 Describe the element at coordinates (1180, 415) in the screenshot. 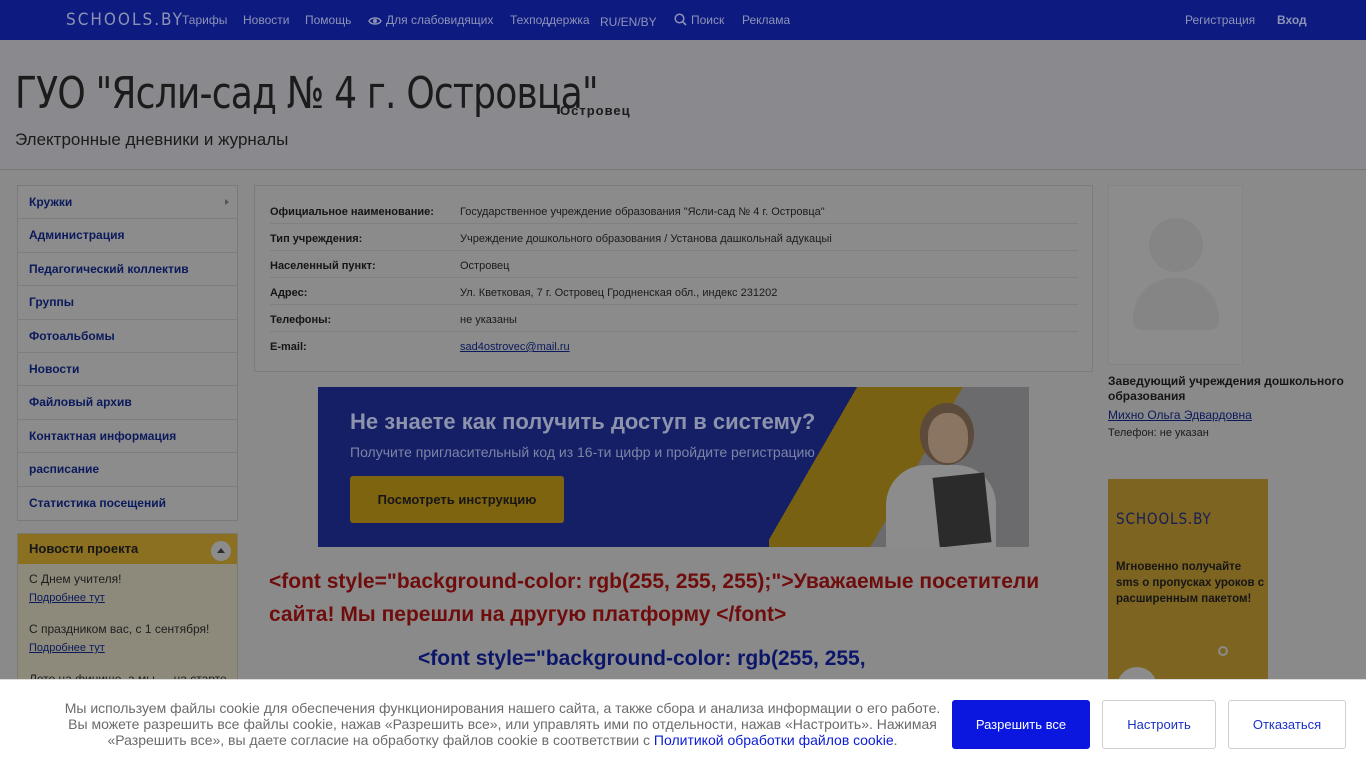

I see `head-name-link: Михно Ольга Эдвардовна` at that location.